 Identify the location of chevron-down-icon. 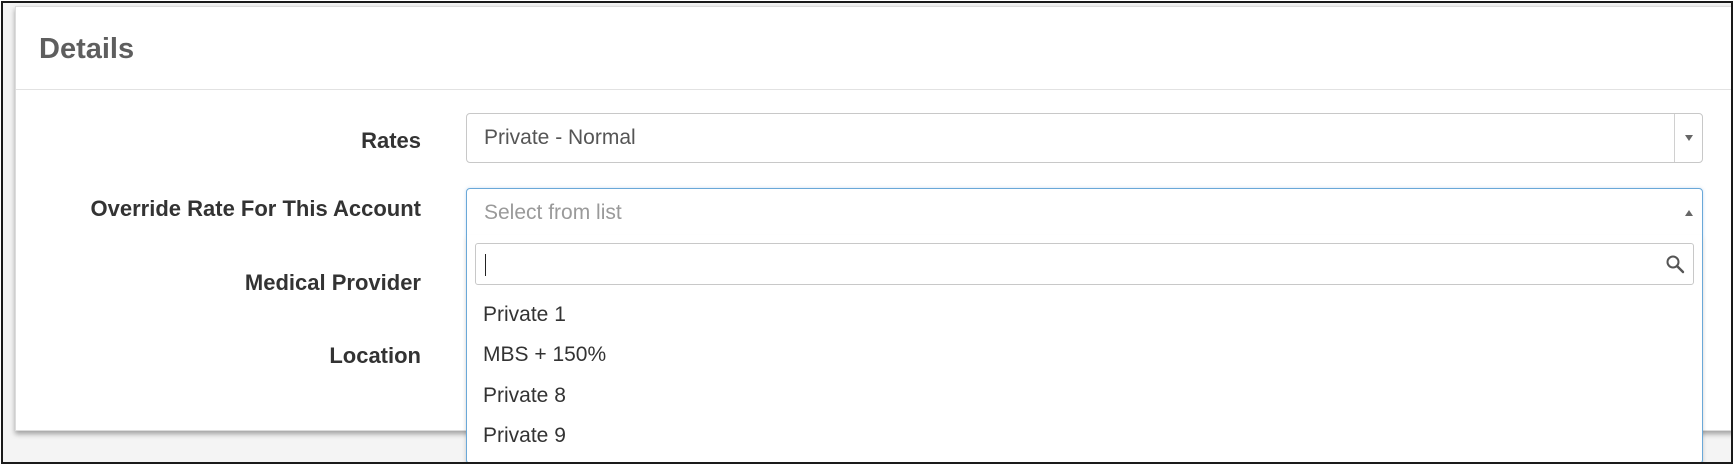
(1689, 138).